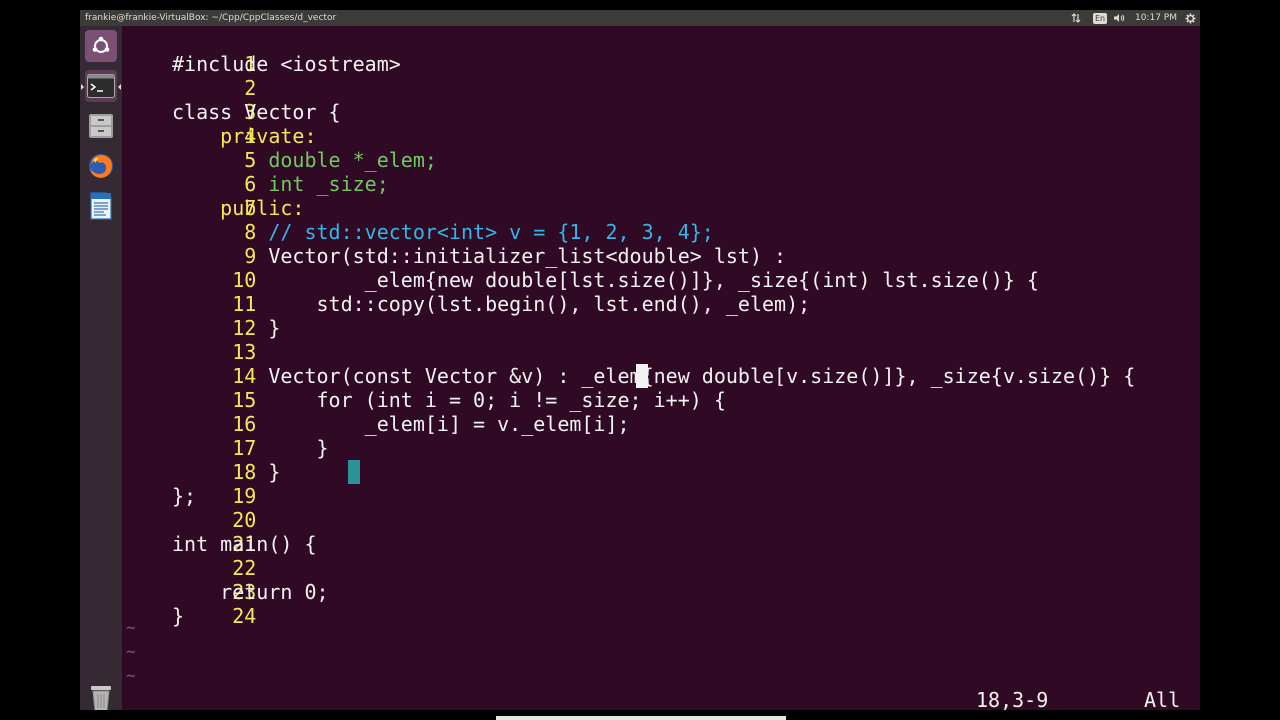 Image resolution: width=1280 pixels, height=720 pixels. I want to click on code-line: 4 private:, so click(244, 136).